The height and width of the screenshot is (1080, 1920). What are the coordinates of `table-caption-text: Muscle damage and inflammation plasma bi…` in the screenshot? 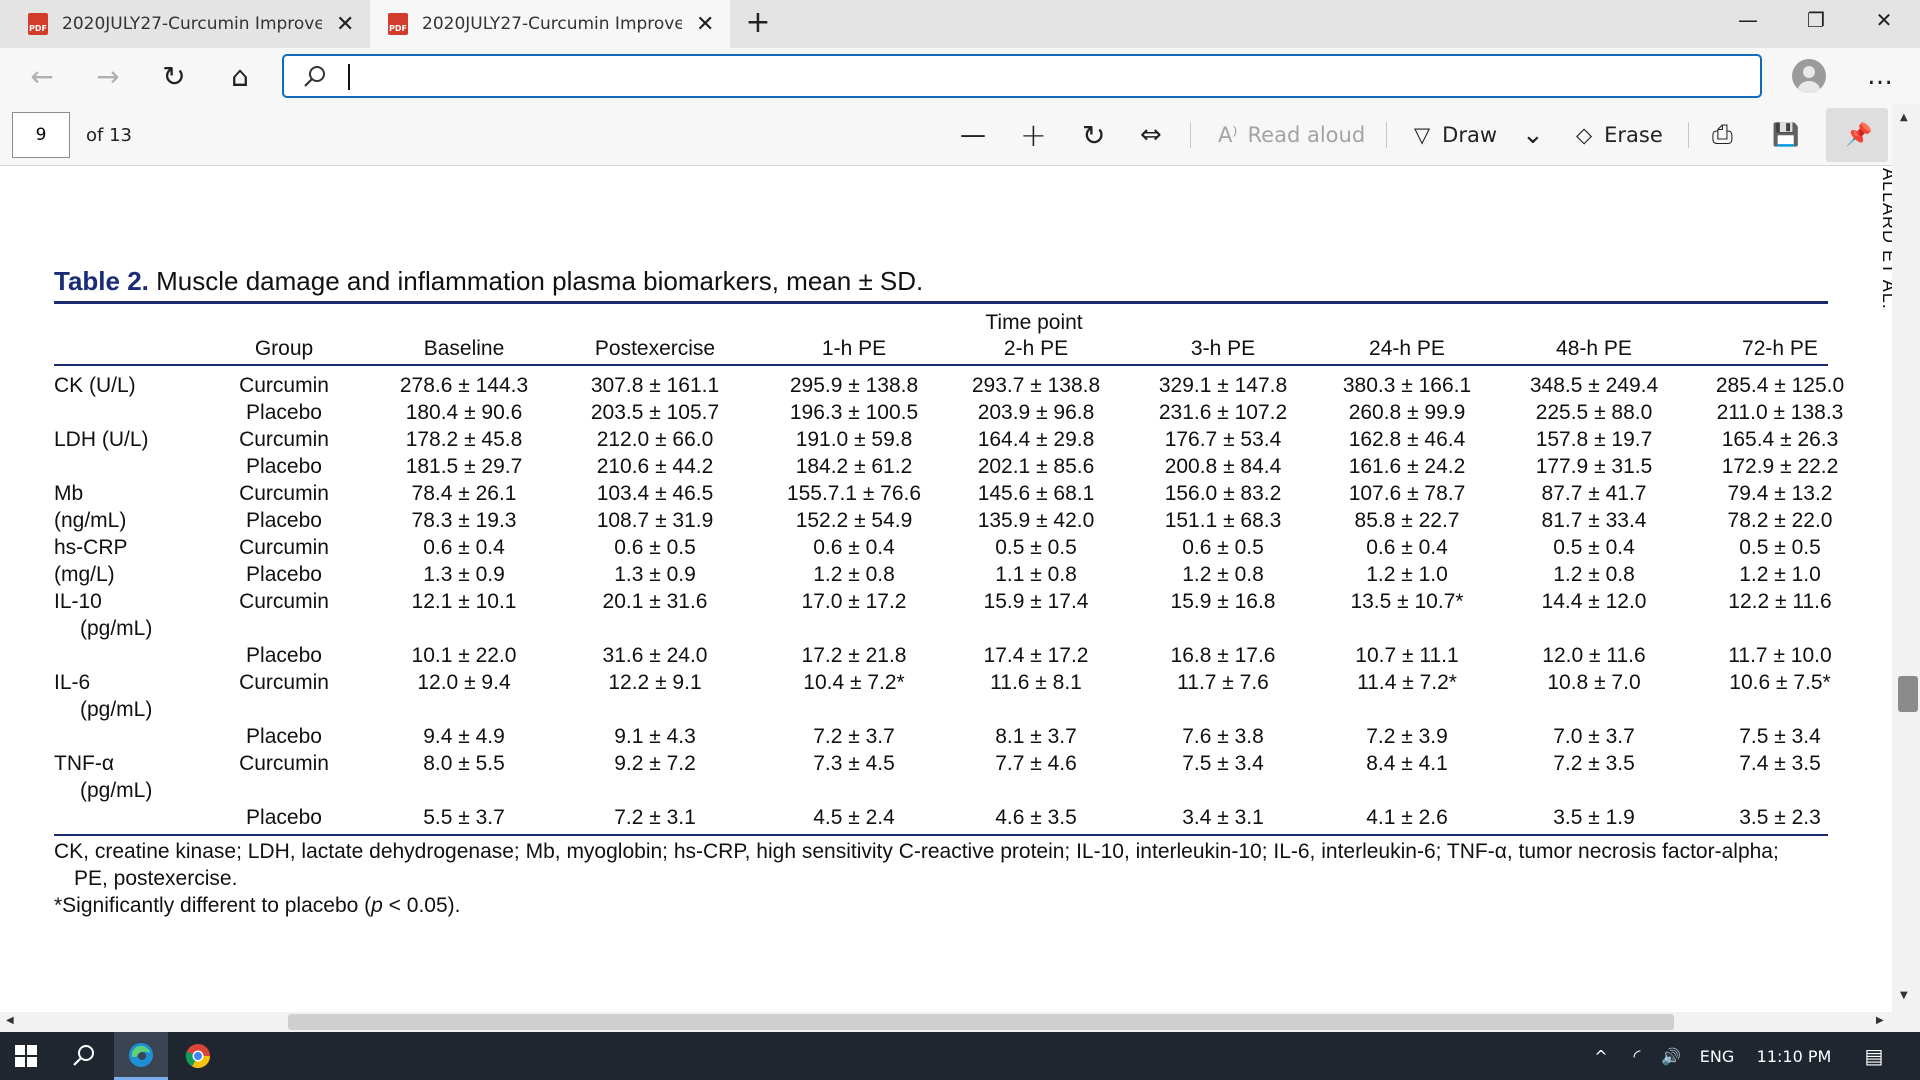 It's located at (540, 281).